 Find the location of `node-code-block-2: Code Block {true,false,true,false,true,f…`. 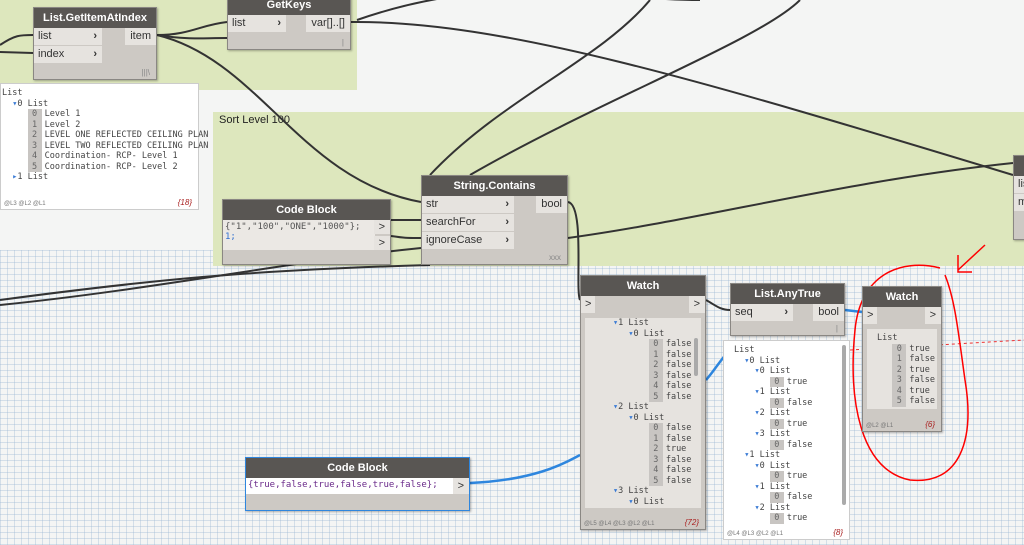

node-code-block-2: Code Block {true,false,true,false,true,f… is located at coordinates (357, 484).